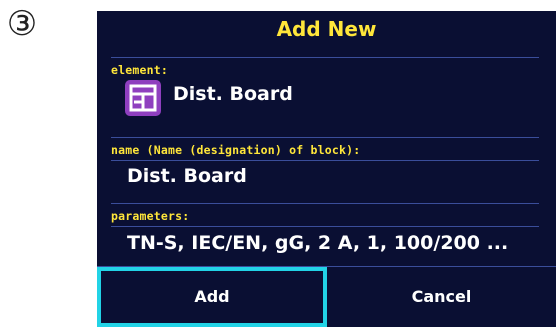 The width and height of the screenshot is (556, 327). What do you see at coordinates (236, 150) in the screenshot?
I see `name-label: name (Name (designation) of block):` at bounding box center [236, 150].